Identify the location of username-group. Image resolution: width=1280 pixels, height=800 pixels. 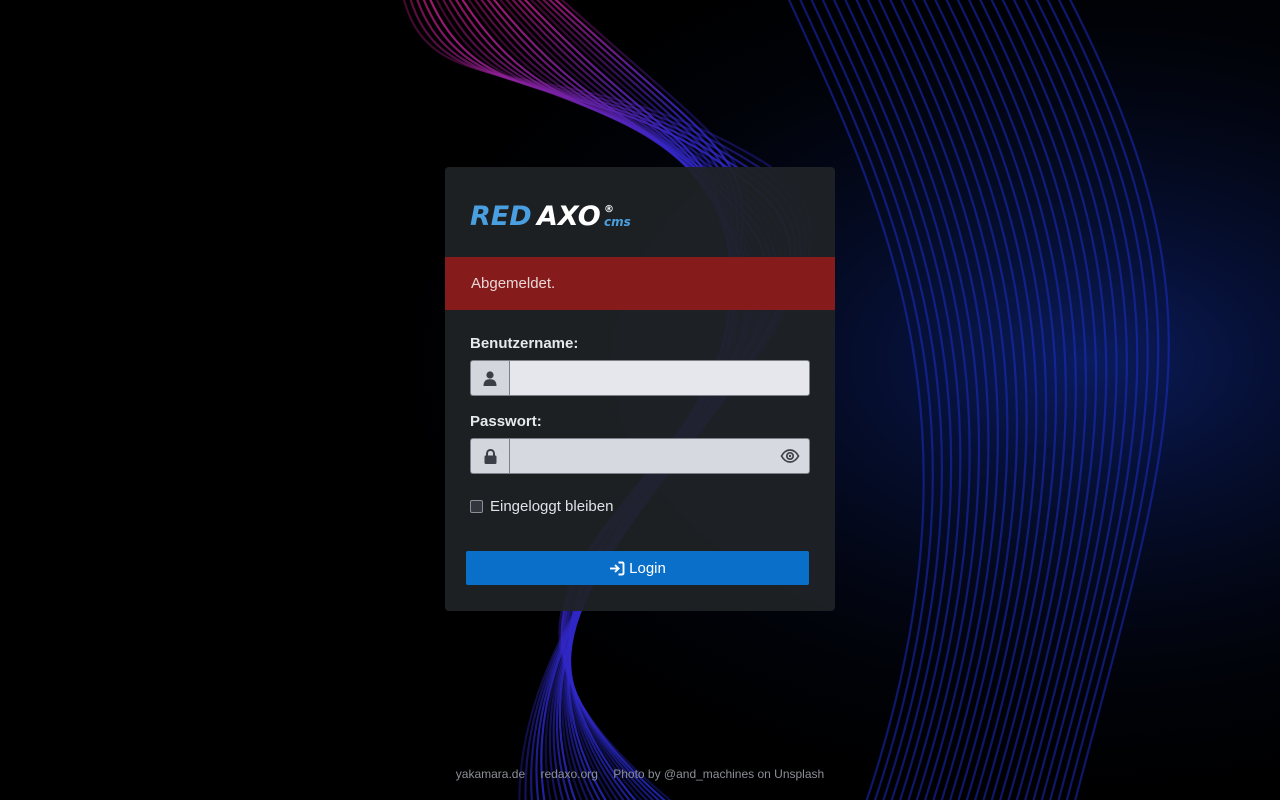
(640, 378).